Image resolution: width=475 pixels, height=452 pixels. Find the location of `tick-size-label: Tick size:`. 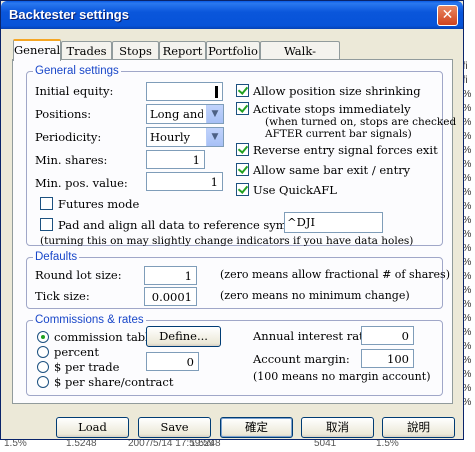

tick-size-label: Tick size: is located at coordinates (62, 296).